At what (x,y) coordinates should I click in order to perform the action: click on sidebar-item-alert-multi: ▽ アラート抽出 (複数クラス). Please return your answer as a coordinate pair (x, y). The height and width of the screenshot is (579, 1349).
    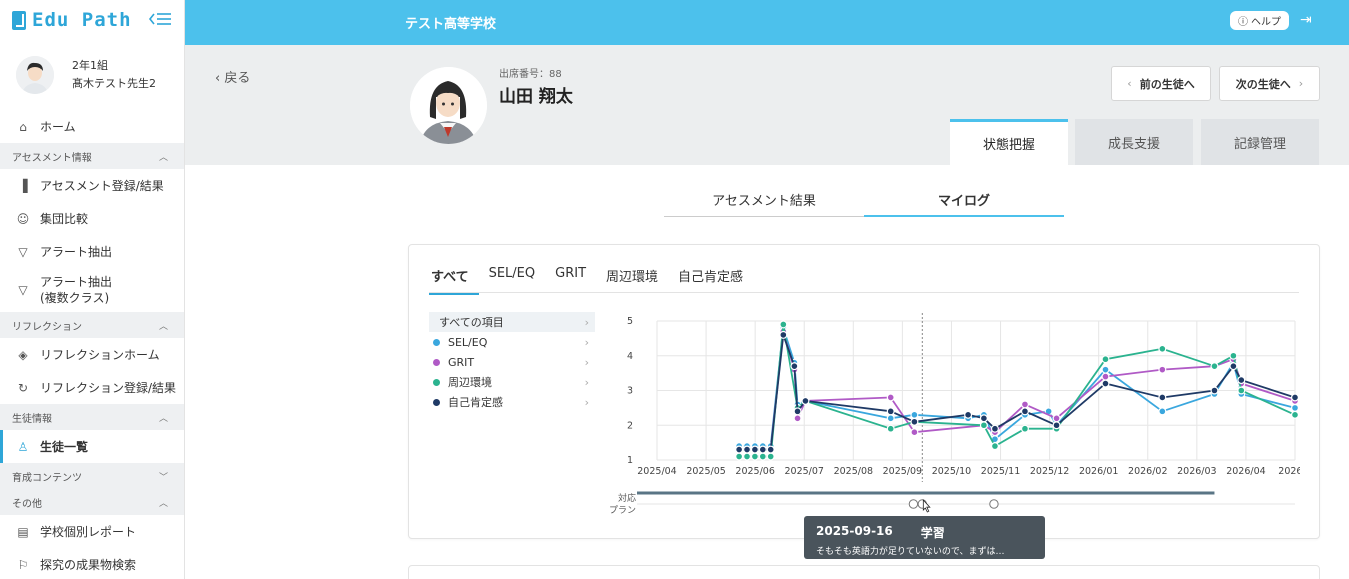
    Looking at the image, I should click on (92, 290).